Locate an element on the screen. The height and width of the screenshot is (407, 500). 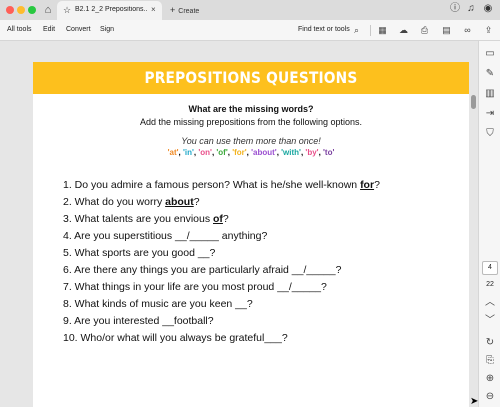
option-4: 'for' is located at coordinates (239, 152).